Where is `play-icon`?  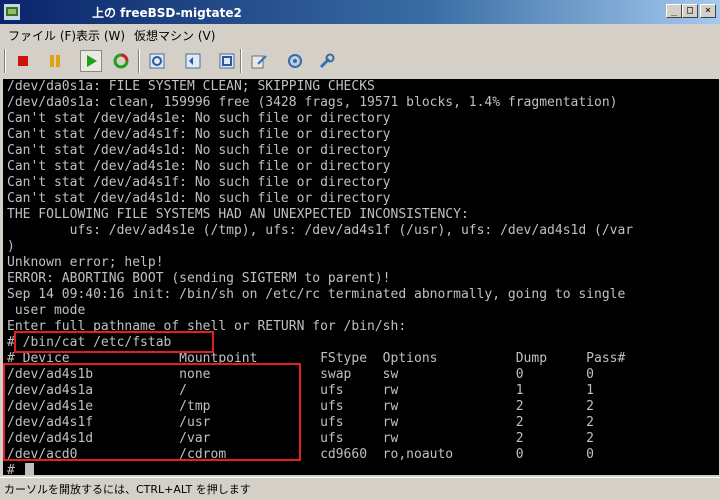
play-icon is located at coordinates (92, 61).